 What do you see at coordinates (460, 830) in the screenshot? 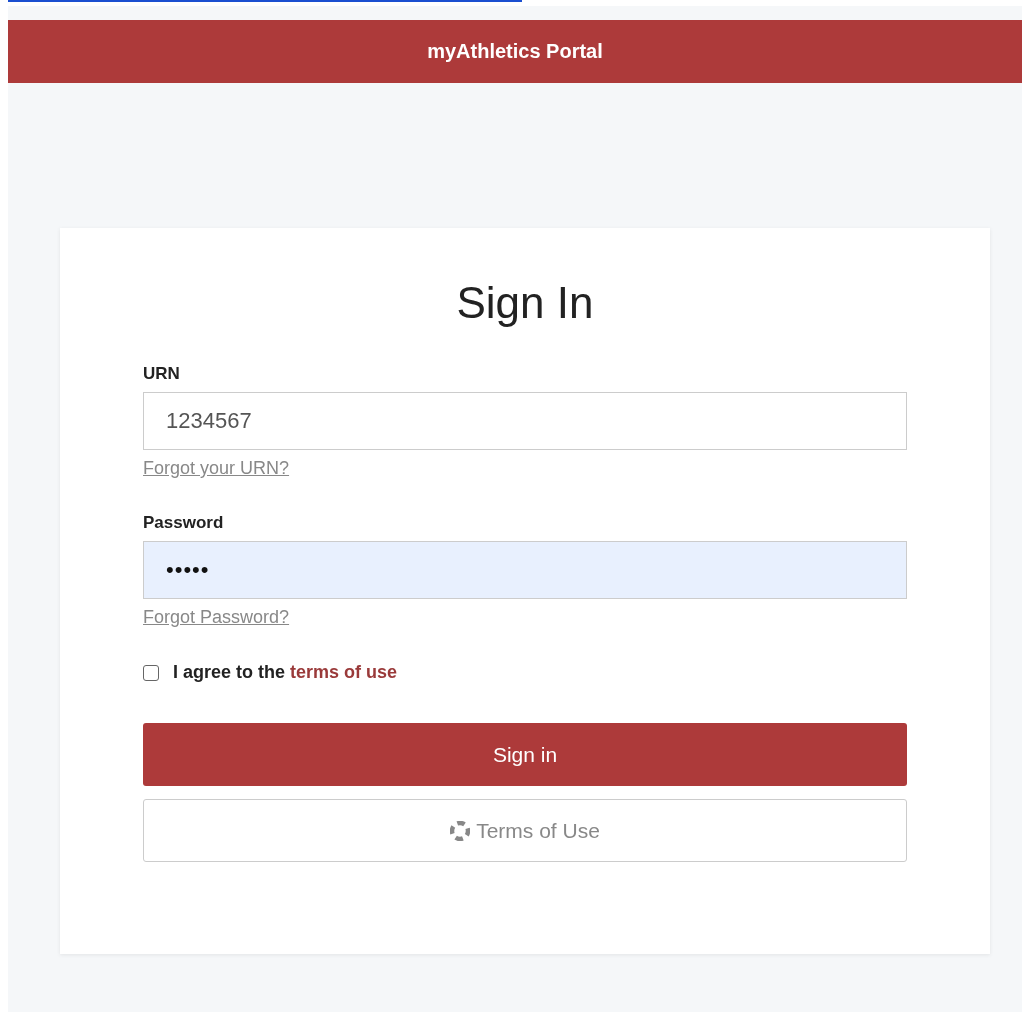
I see `lifebuoy-icon` at bounding box center [460, 830].